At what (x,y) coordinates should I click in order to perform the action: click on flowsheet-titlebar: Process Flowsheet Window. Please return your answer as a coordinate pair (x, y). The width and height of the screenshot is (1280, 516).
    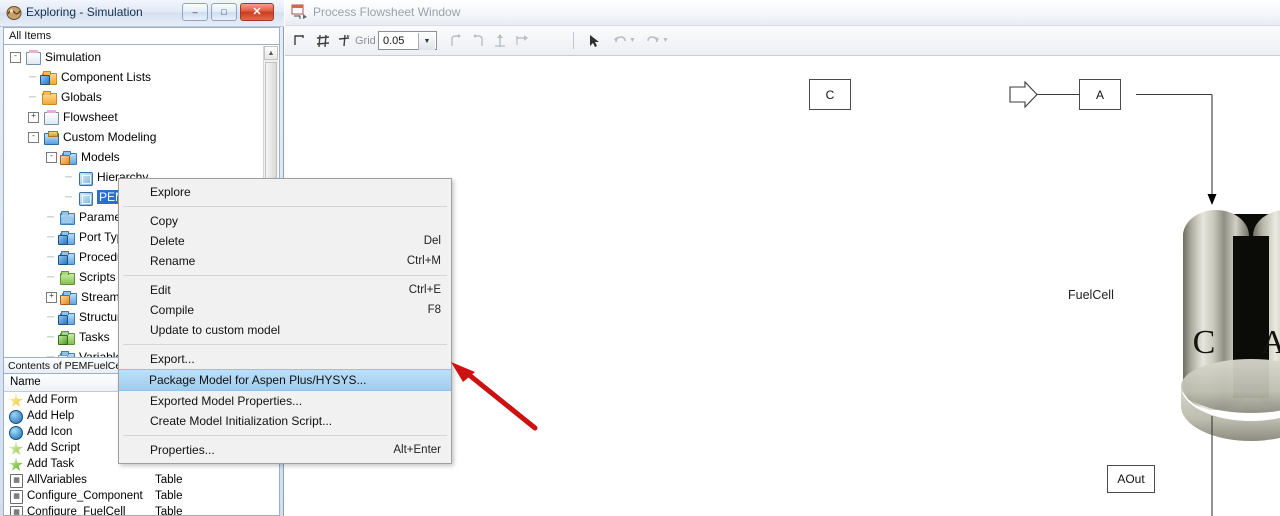
    Looking at the image, I should click on (782, 13).